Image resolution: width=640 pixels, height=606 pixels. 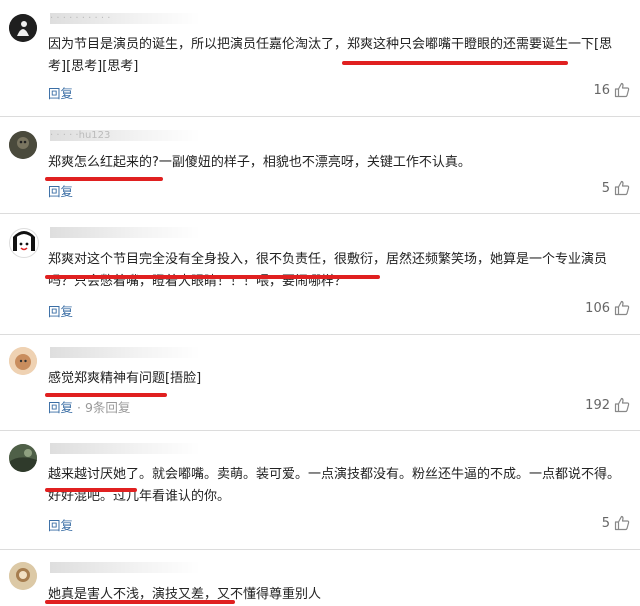 What do you see at coordinates (597, 405) in the screenshot?
I see `like-count: 192` at bounding box center [597, 405].